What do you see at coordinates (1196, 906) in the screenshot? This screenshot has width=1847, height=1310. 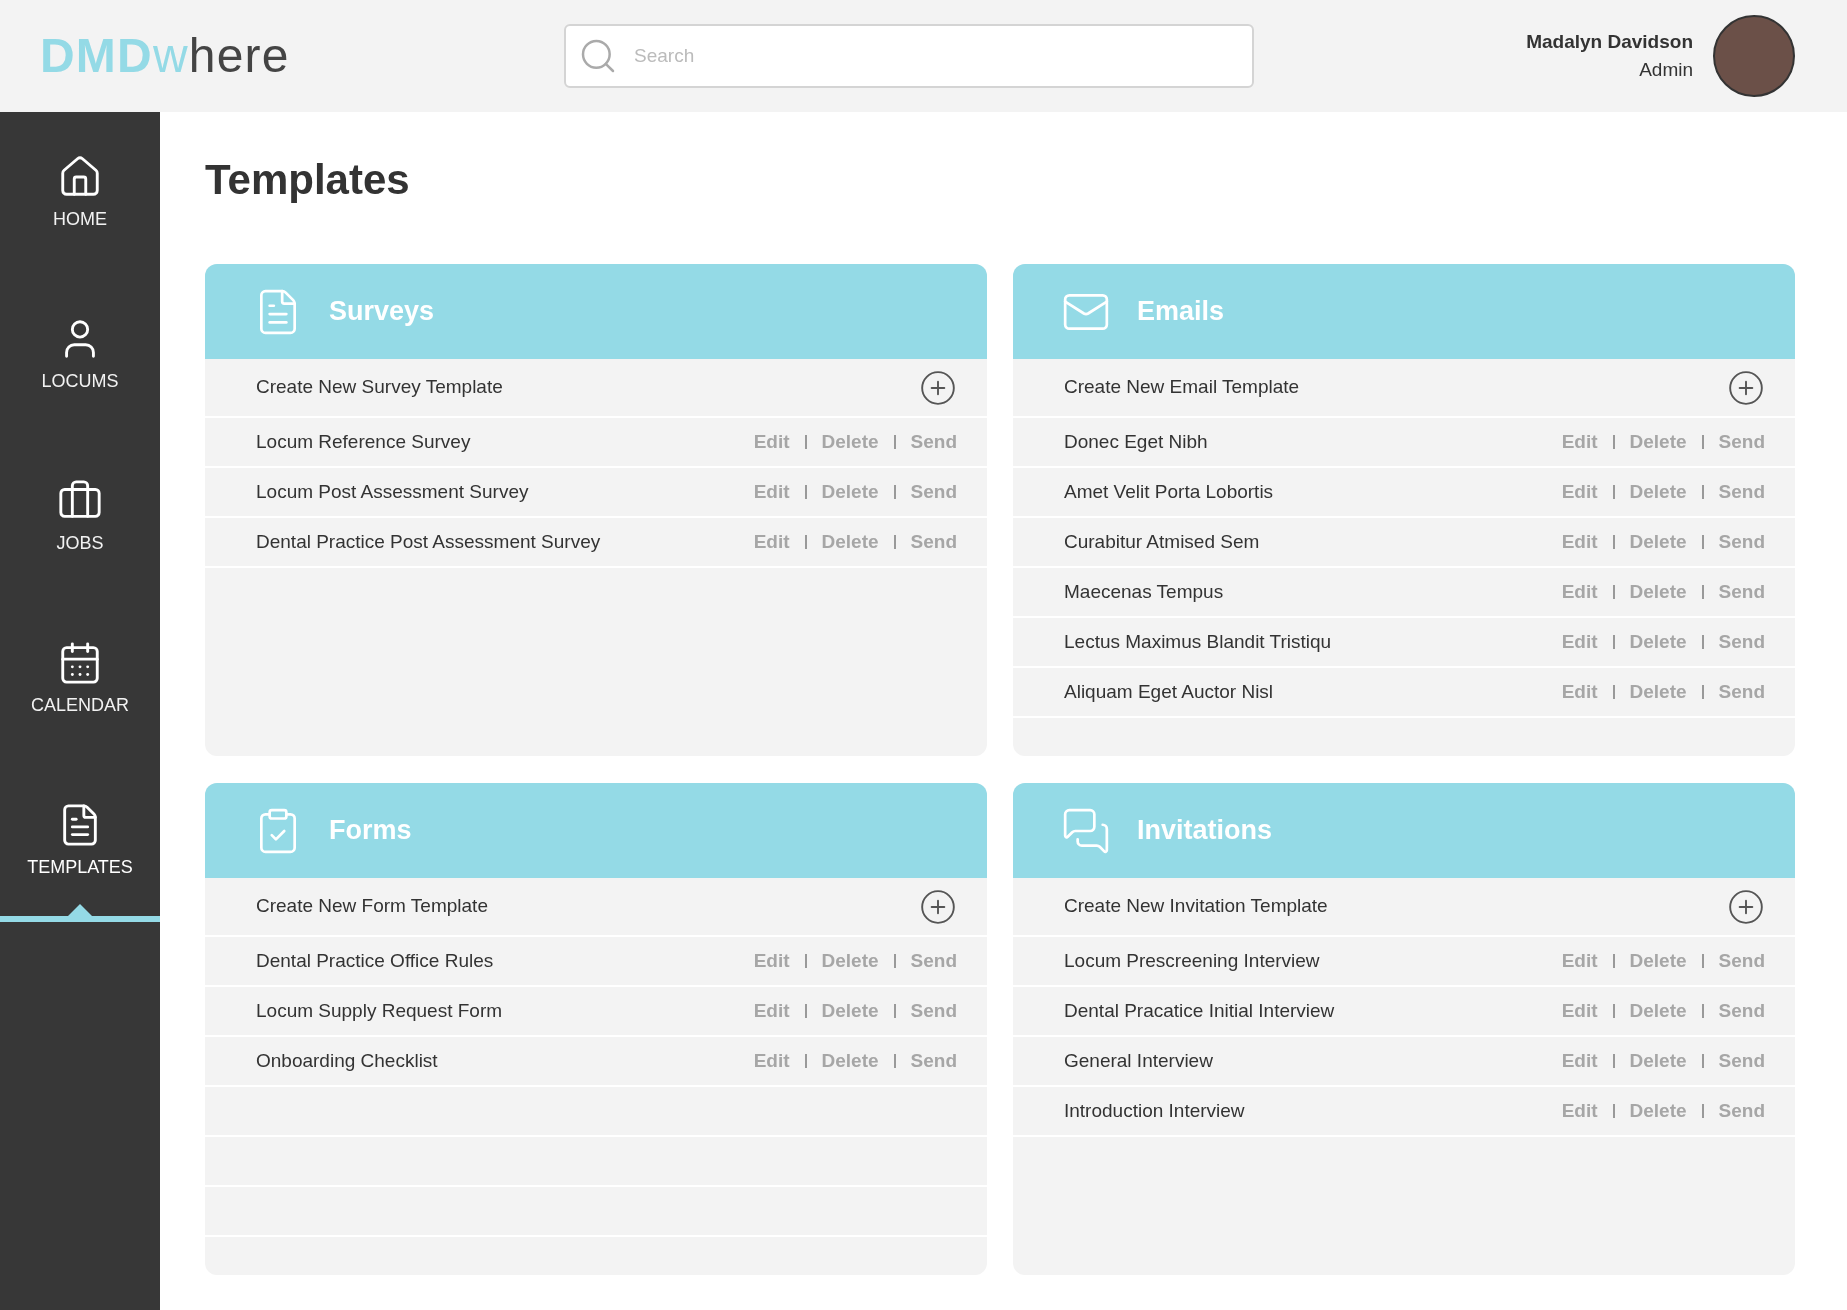 I see `create-template-link: Create New Invitation Template` at bounding box center [1196, 906].